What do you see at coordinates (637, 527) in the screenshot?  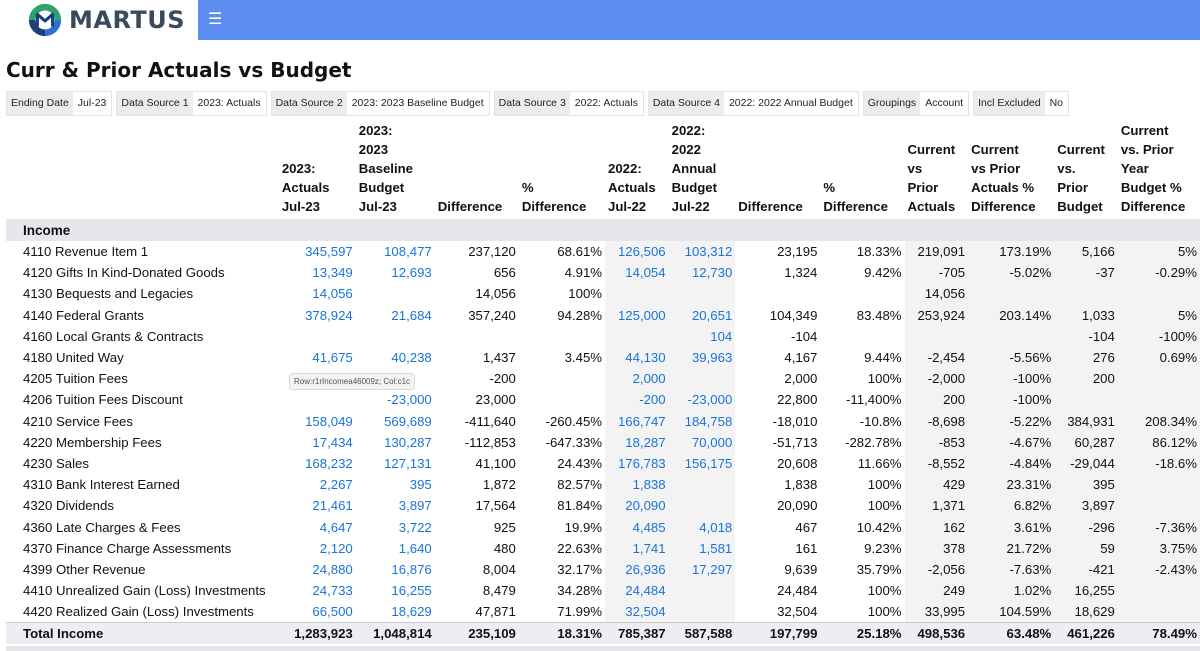 I see `drilldown-link: 4,485` at bounding box center [637, 527].